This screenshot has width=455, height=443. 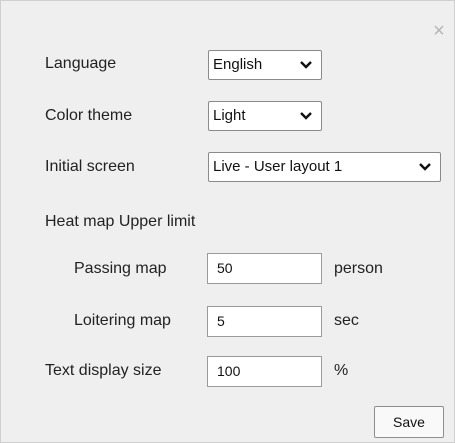 I want to click on close-icon: ×, so click(x=439, y=31).